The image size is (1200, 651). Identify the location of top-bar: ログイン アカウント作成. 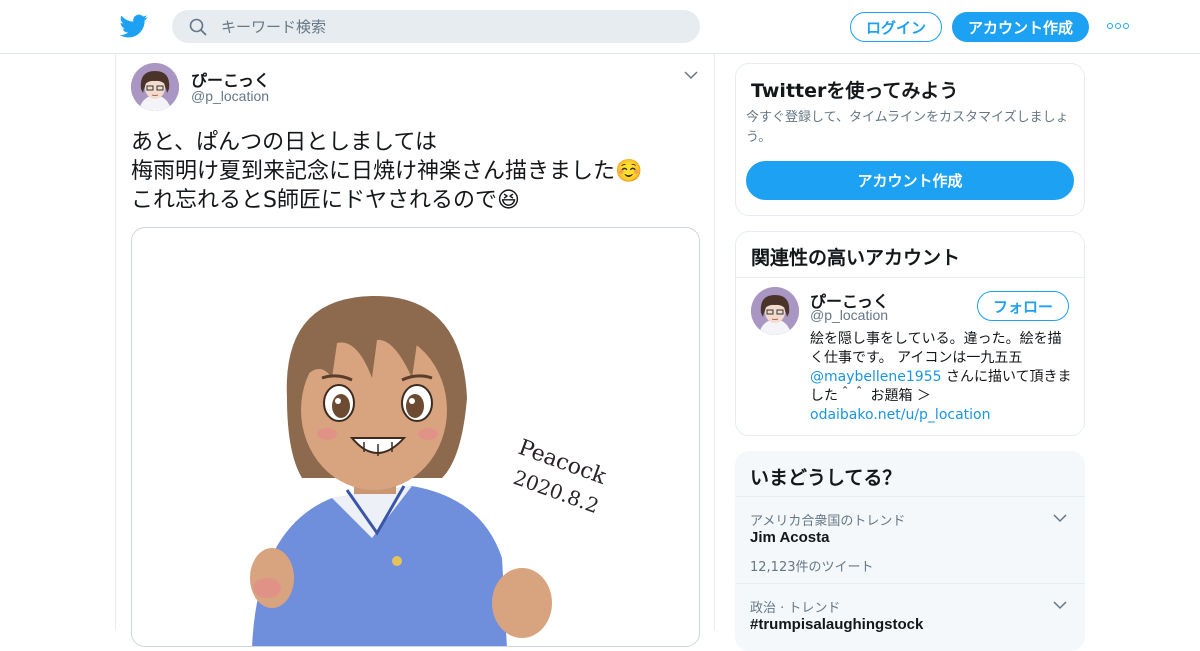
(600, 27).